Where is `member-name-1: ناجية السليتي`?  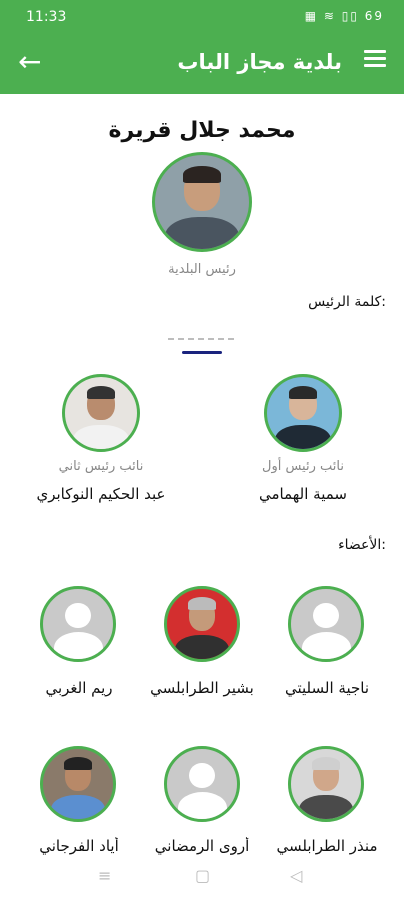
member-name-1: ناجية السليتي is located at coordinates (327, 688).